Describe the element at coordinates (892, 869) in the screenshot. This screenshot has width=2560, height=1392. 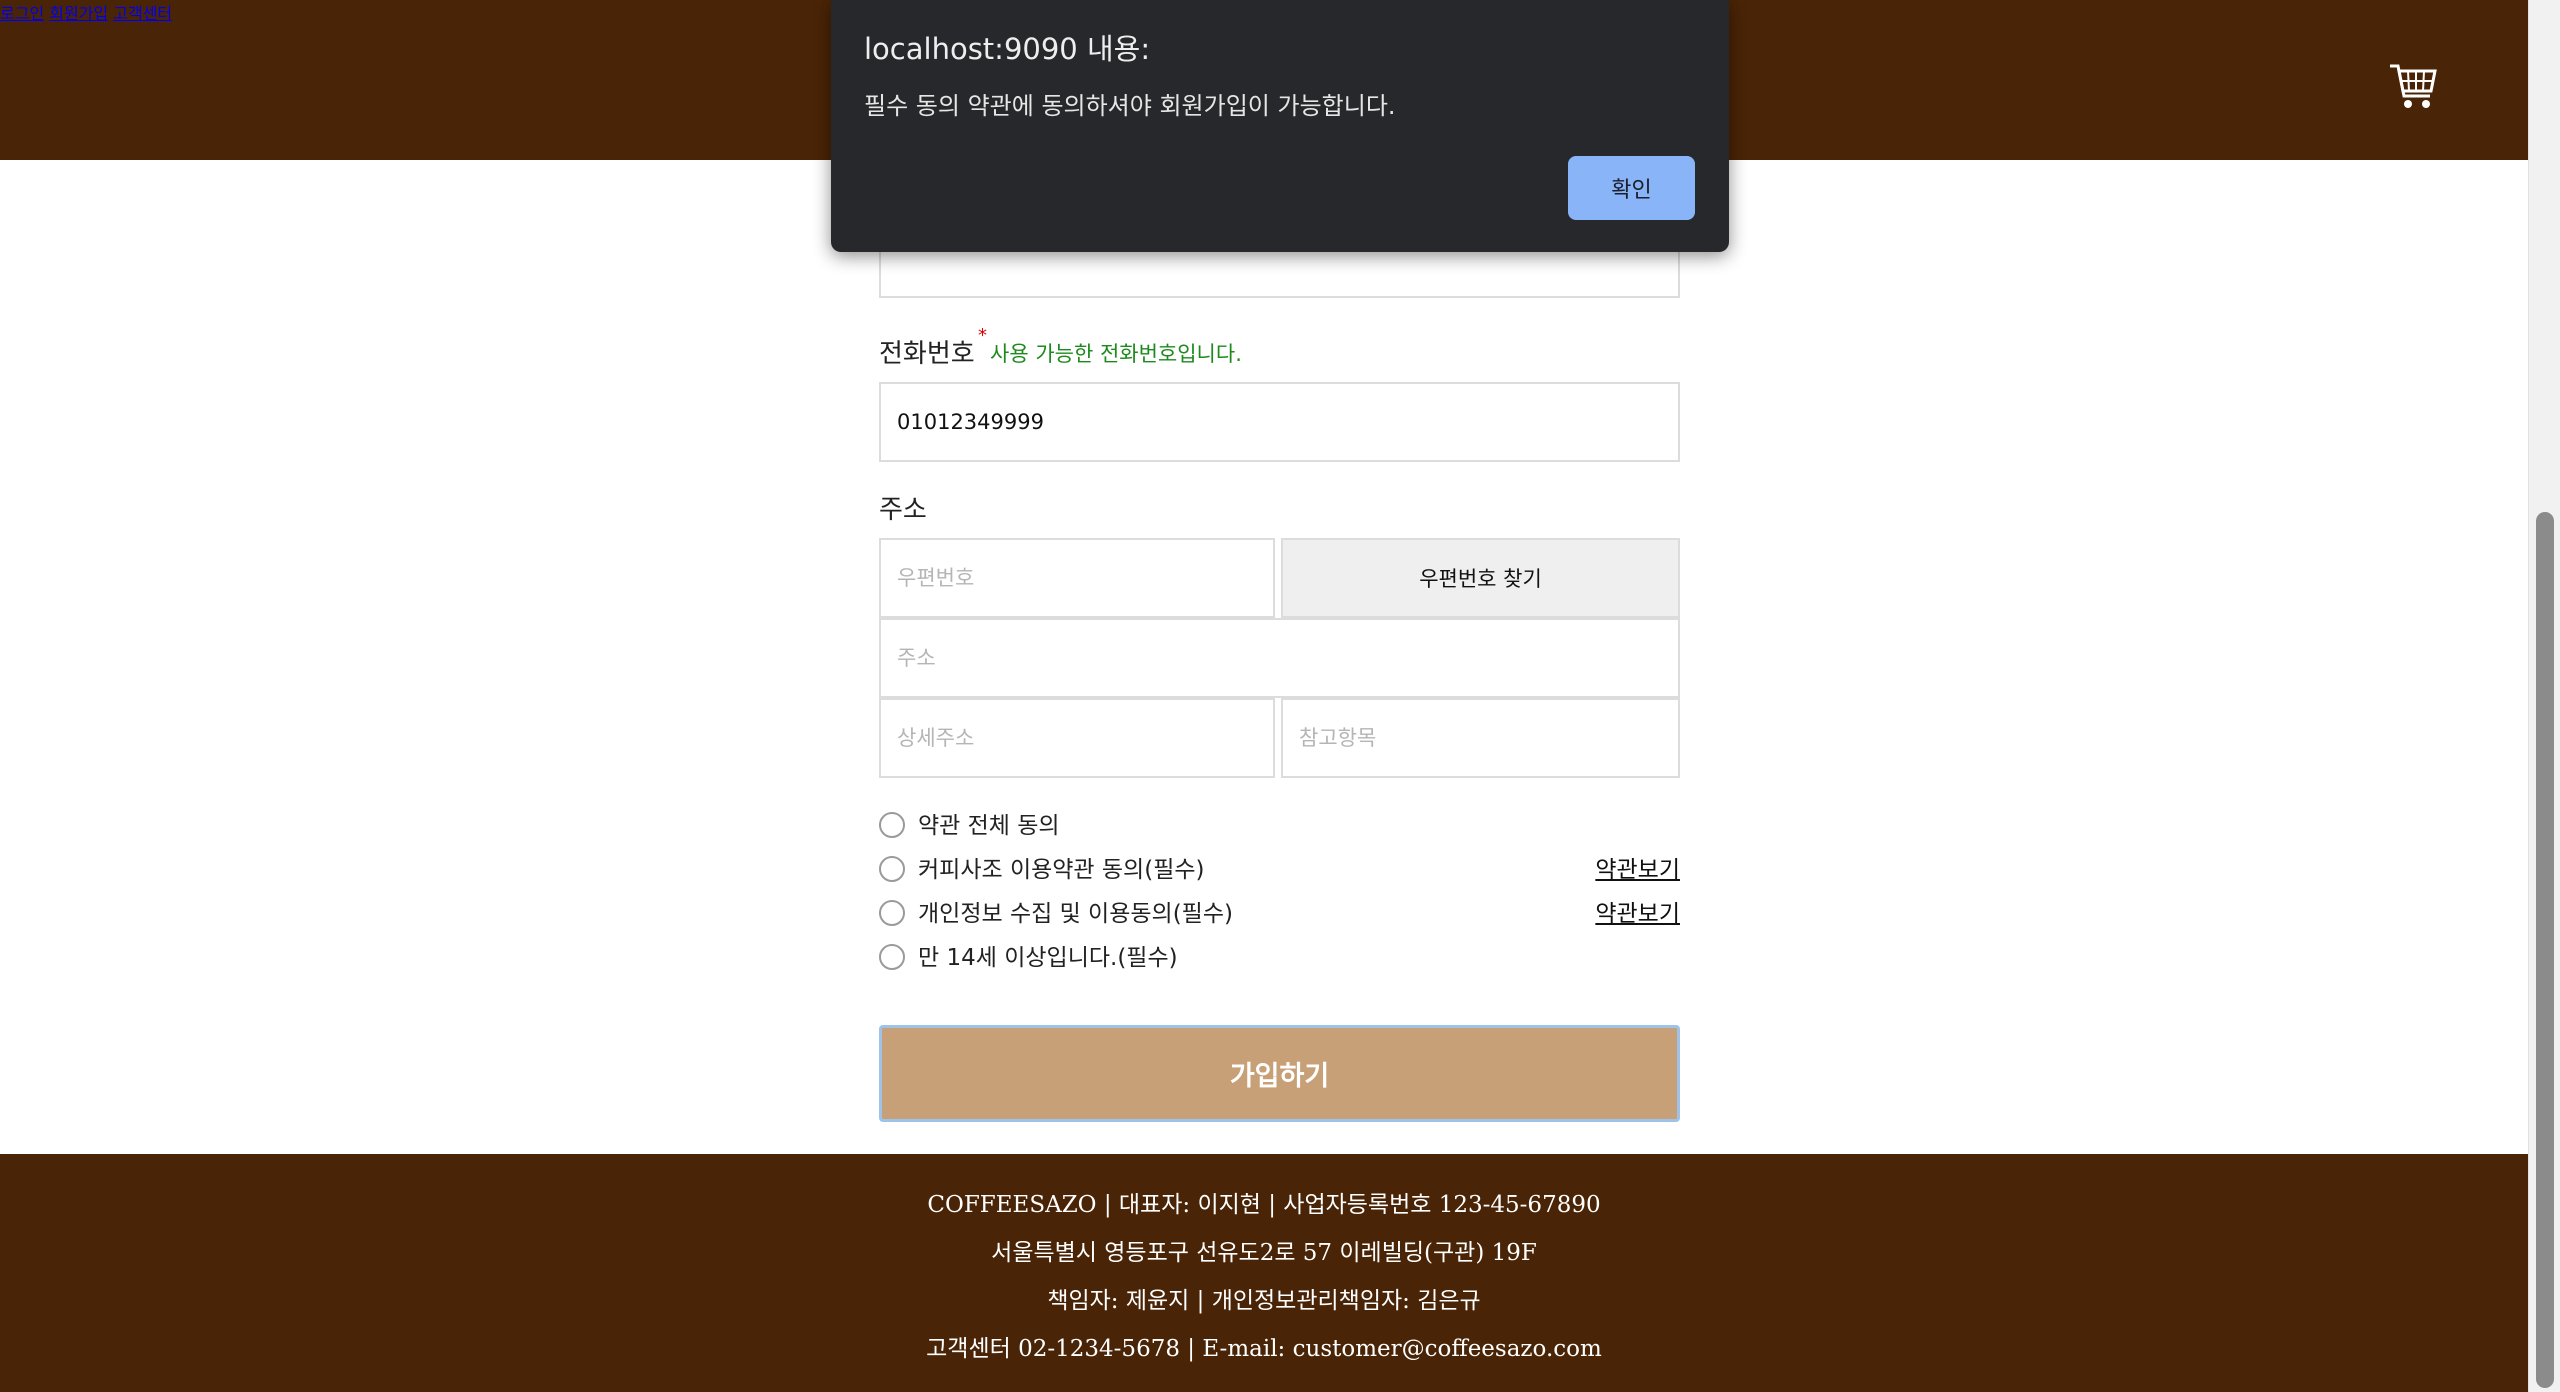
I see `agree-terms-checkbox` at that location.